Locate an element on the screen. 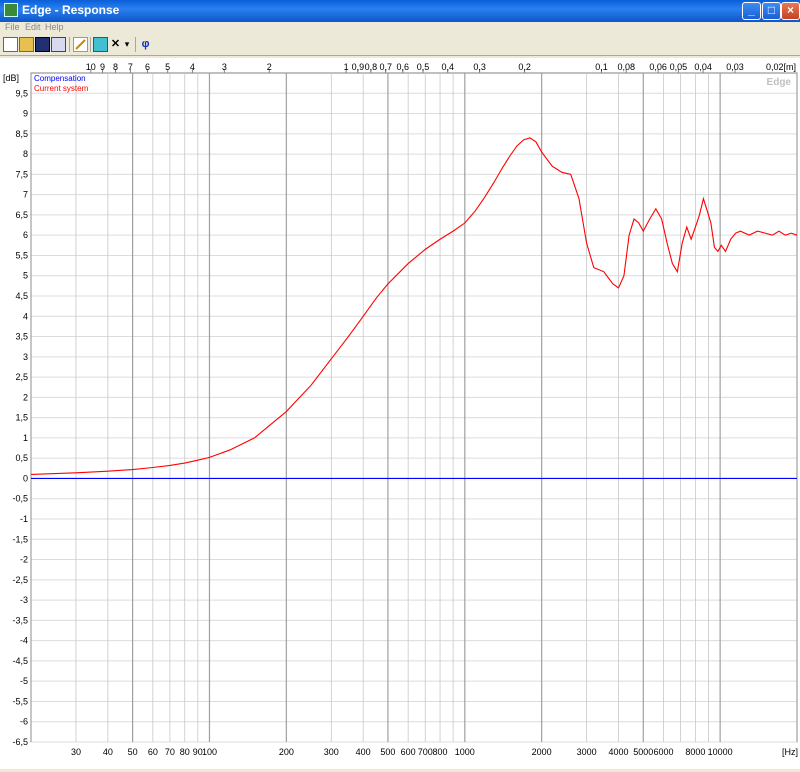 Image resolution: width=800 pixels, height=772 pixels. top-tick-label: 2 is located at coordinates (269, 67).